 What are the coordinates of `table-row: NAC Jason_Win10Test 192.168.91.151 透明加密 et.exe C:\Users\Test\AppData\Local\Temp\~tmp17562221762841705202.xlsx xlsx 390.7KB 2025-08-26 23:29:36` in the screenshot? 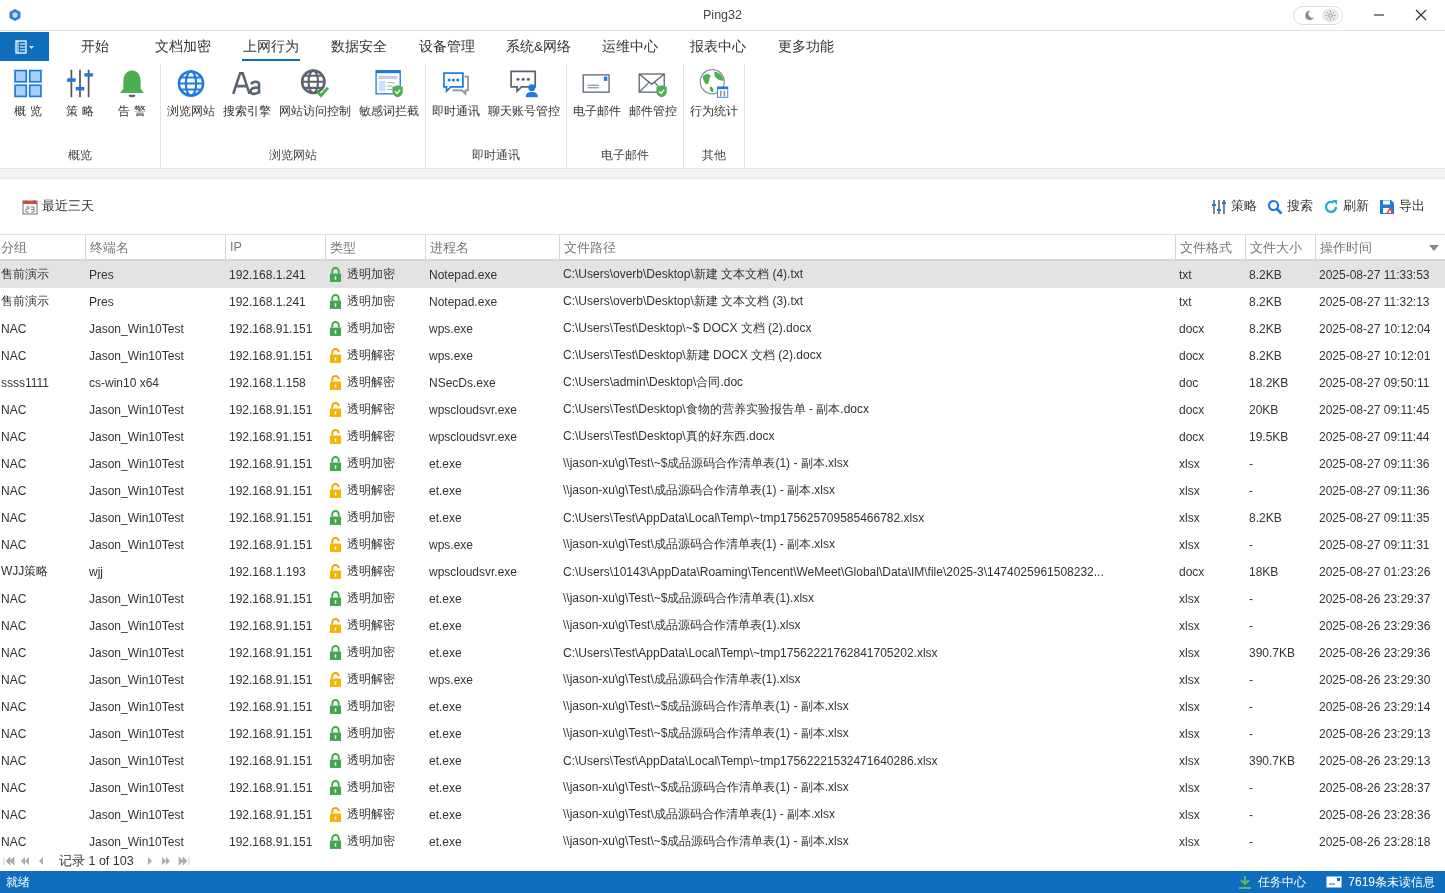 It's located at (722, 652).